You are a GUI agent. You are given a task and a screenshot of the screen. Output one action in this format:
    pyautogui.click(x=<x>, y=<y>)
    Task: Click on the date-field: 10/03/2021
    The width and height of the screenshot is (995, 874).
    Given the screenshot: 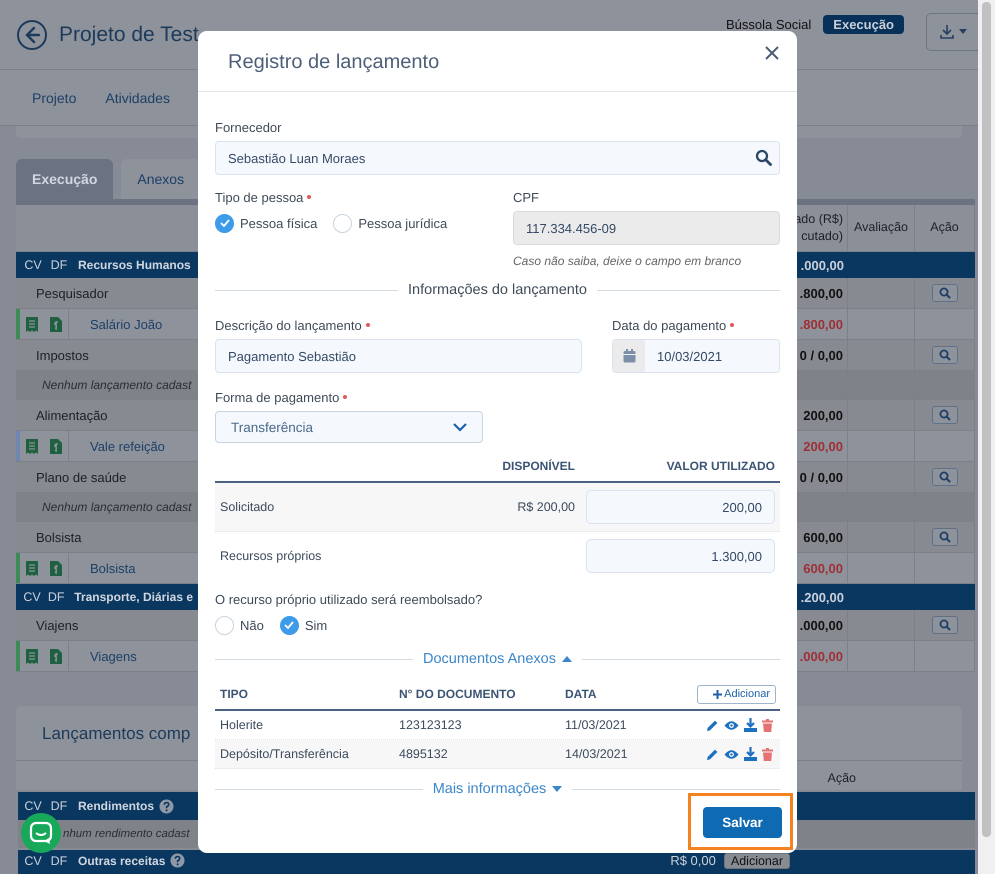 What is the action you would take?
    pyautogui.click(x=696, y=356)
    